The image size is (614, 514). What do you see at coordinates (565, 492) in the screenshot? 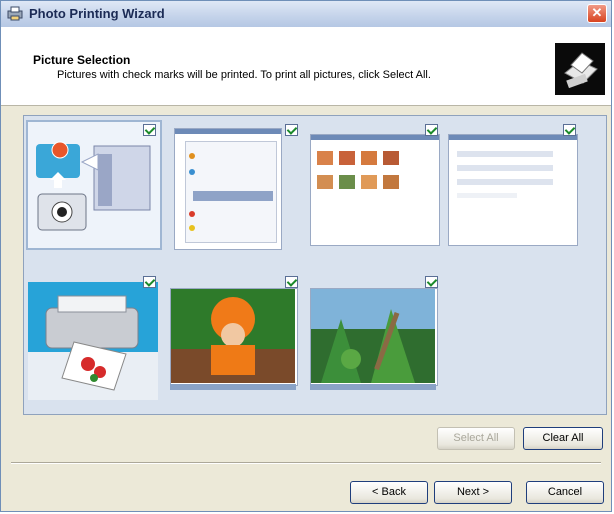
I see `cancel-button: Cancel` at bounding box center [565, 492].